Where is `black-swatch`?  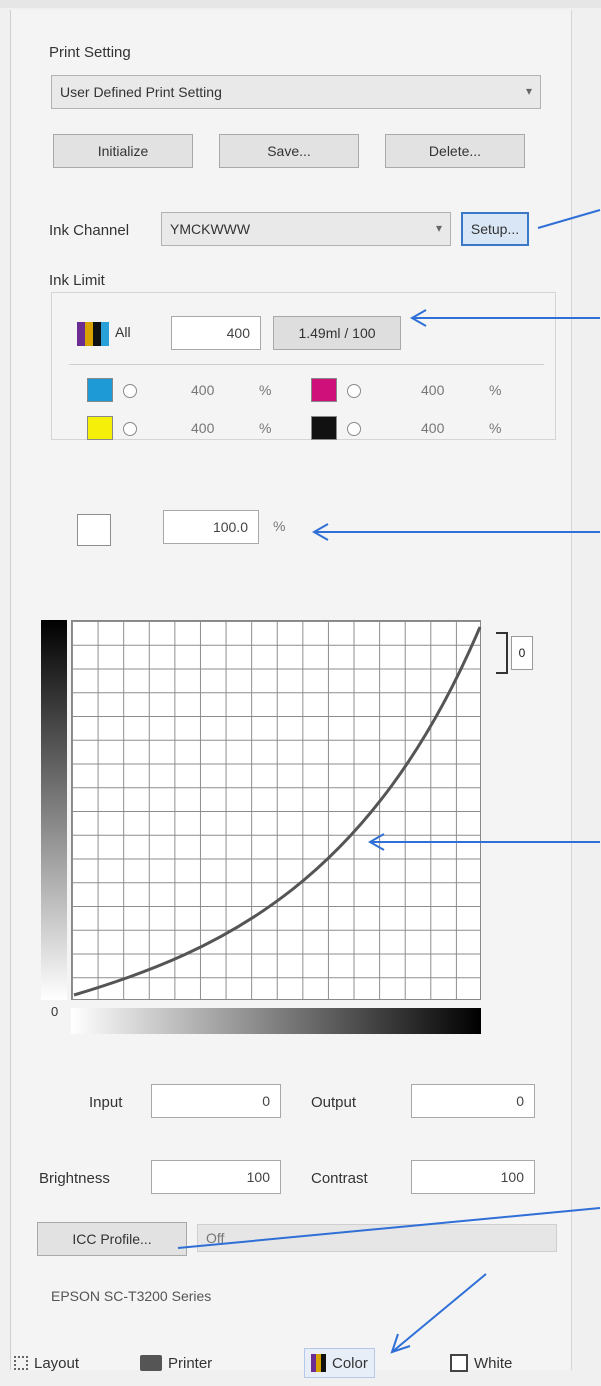 black-swatch is located at coordinates (324, 428).